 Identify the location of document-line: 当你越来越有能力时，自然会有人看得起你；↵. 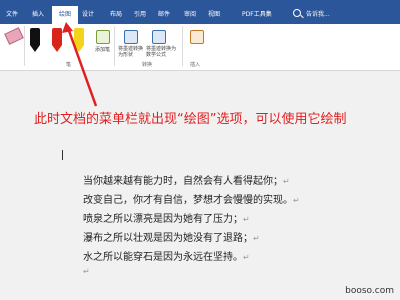
(186, 179).